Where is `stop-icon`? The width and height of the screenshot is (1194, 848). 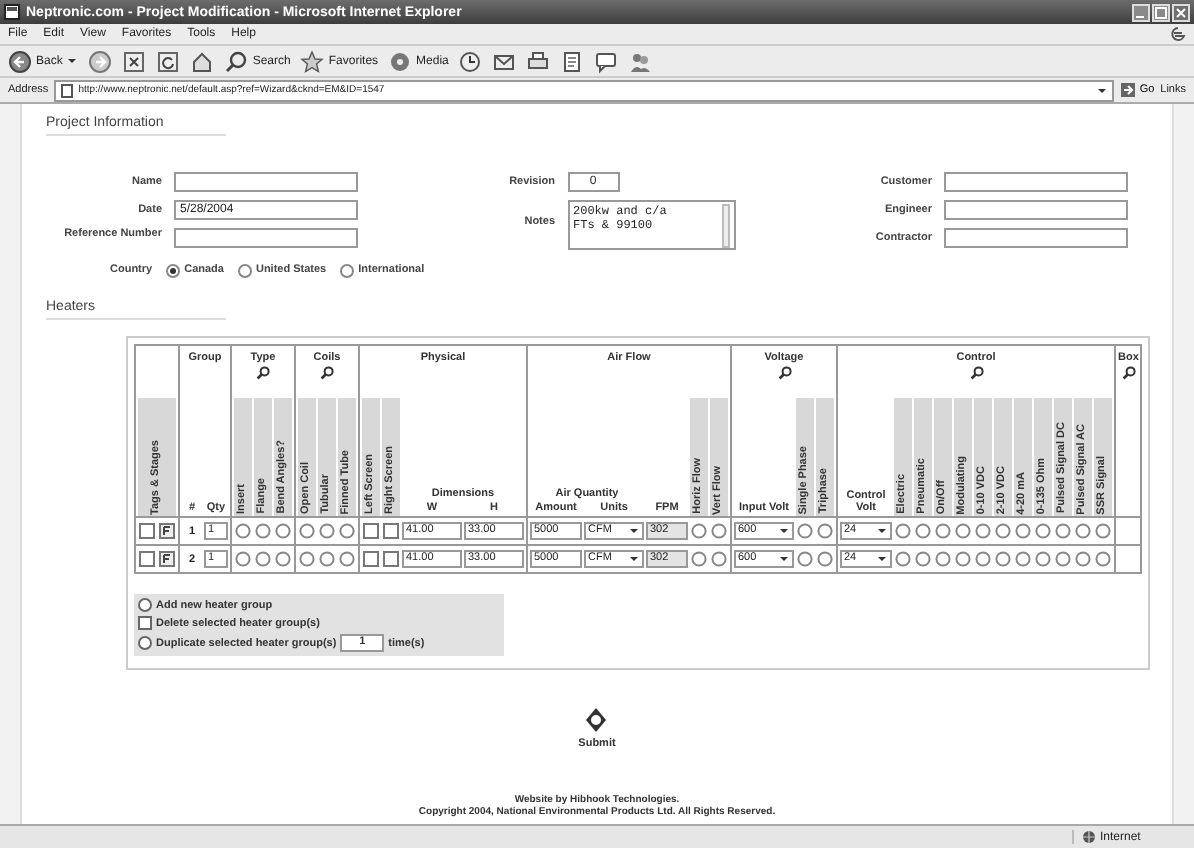 stop-icon is located at coordinates (134, 61).